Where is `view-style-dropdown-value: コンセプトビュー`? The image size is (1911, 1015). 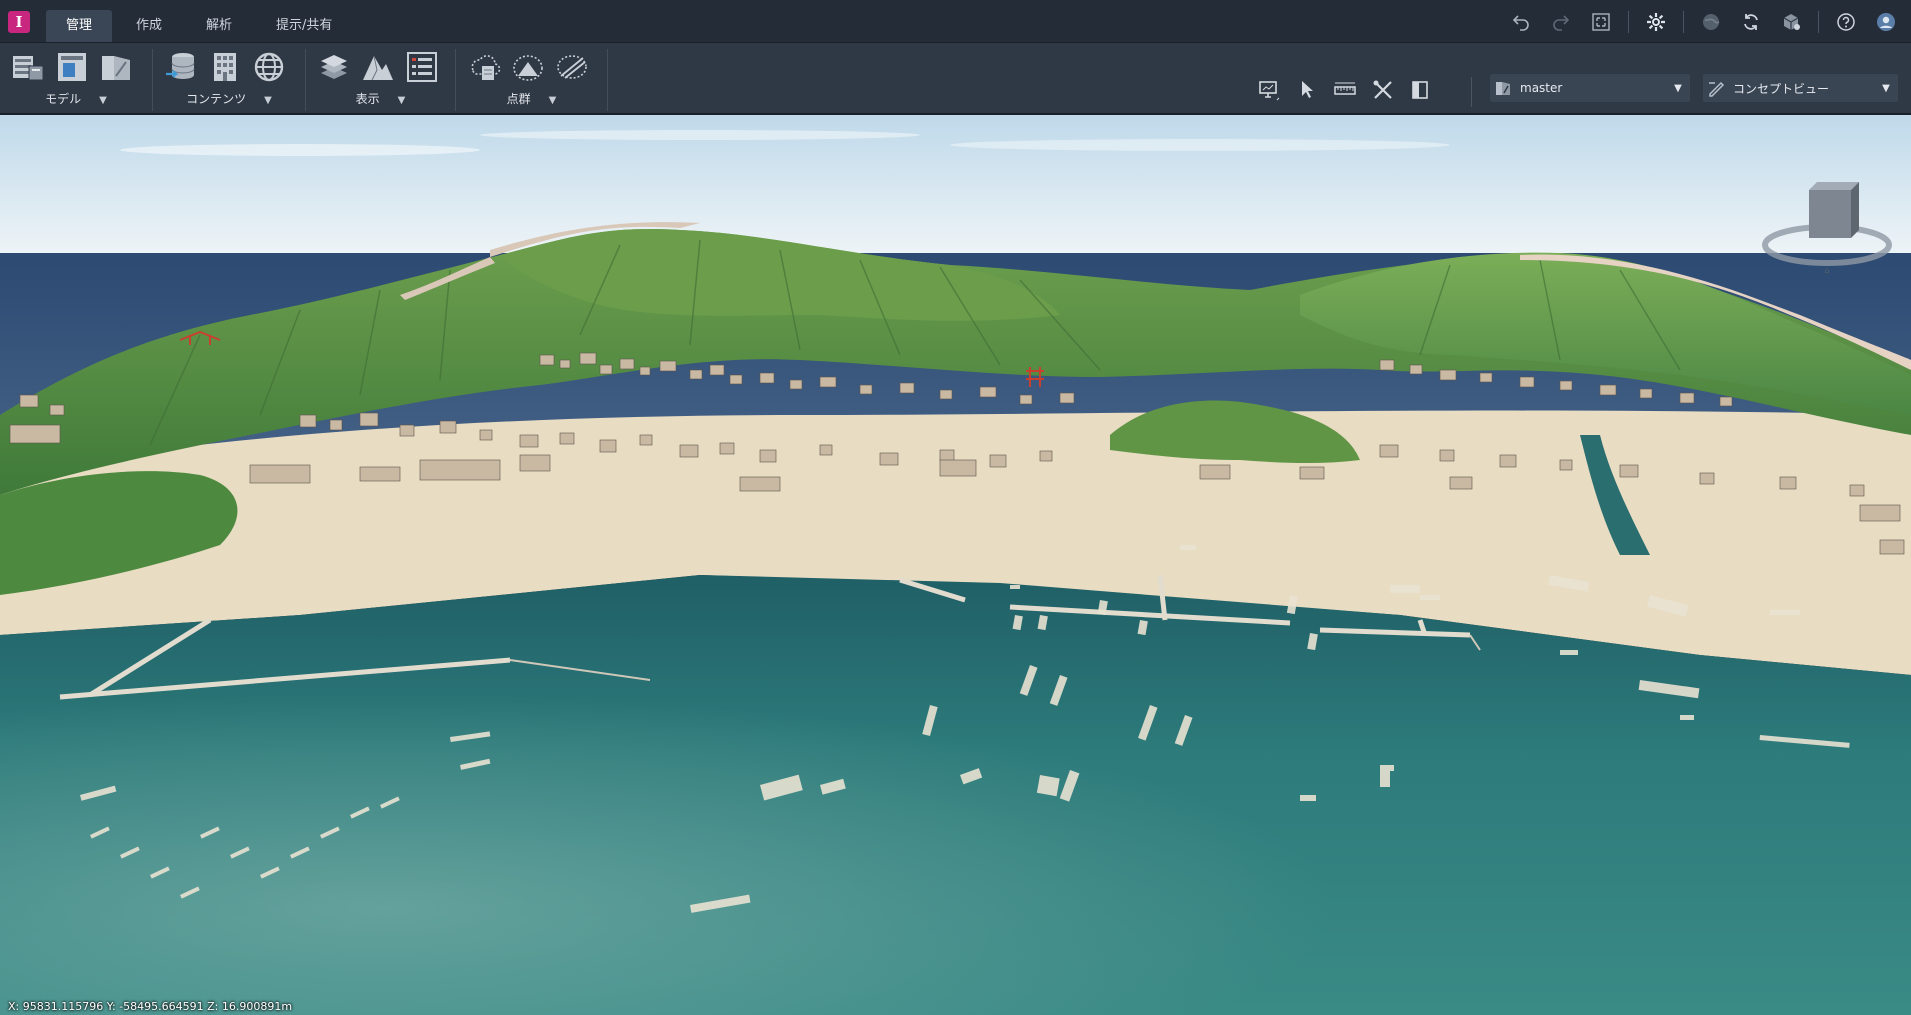 view-style-dropdown-value: コンセプトビュー is located at coordinates (1781, 88).